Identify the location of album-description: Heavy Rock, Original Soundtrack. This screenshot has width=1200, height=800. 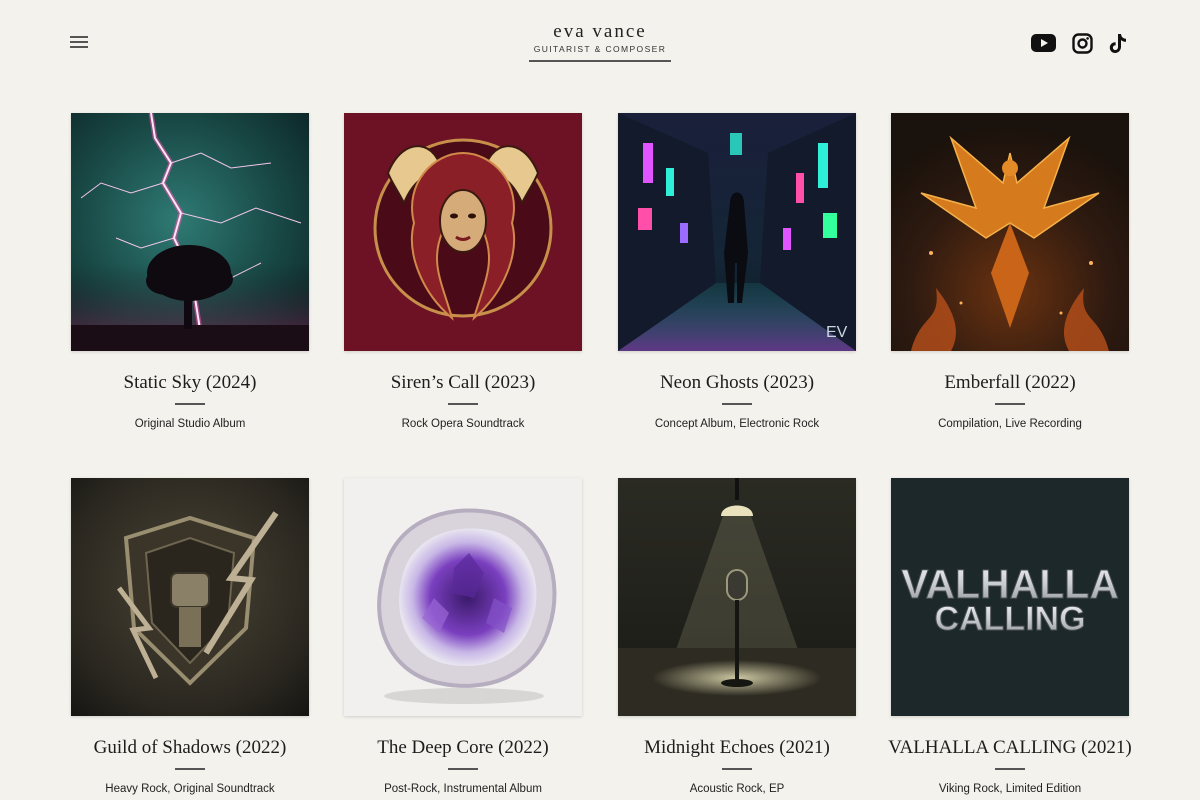
(190, 789).